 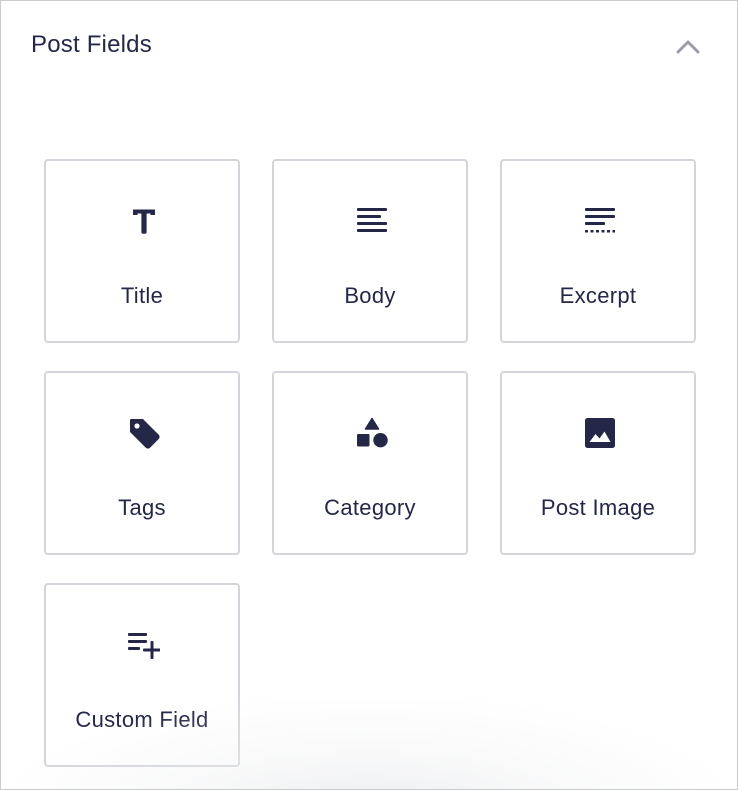 What do you see at coordinates (598, 295) in the screenshot?
I see `field-label: Excerpt` at bounding box center [598, 295].